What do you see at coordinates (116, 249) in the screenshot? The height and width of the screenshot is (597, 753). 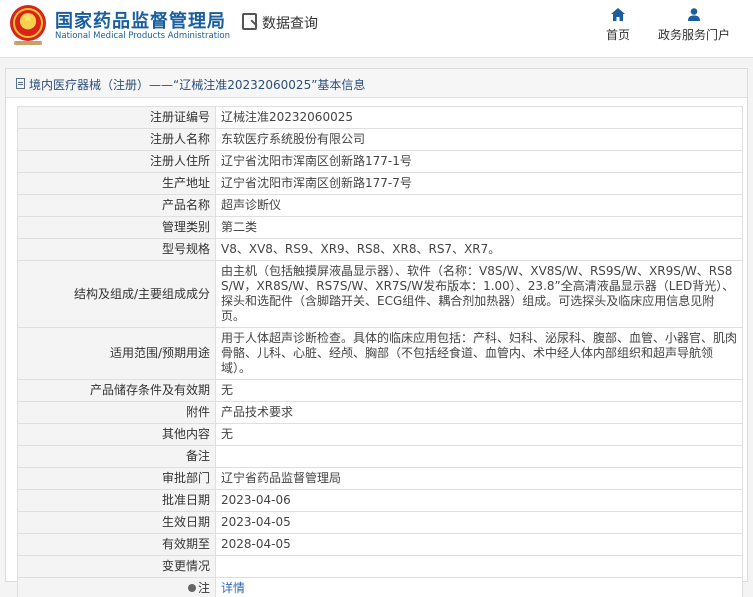 I see `field-label: 型号规格` at bounding box center [116, 249].